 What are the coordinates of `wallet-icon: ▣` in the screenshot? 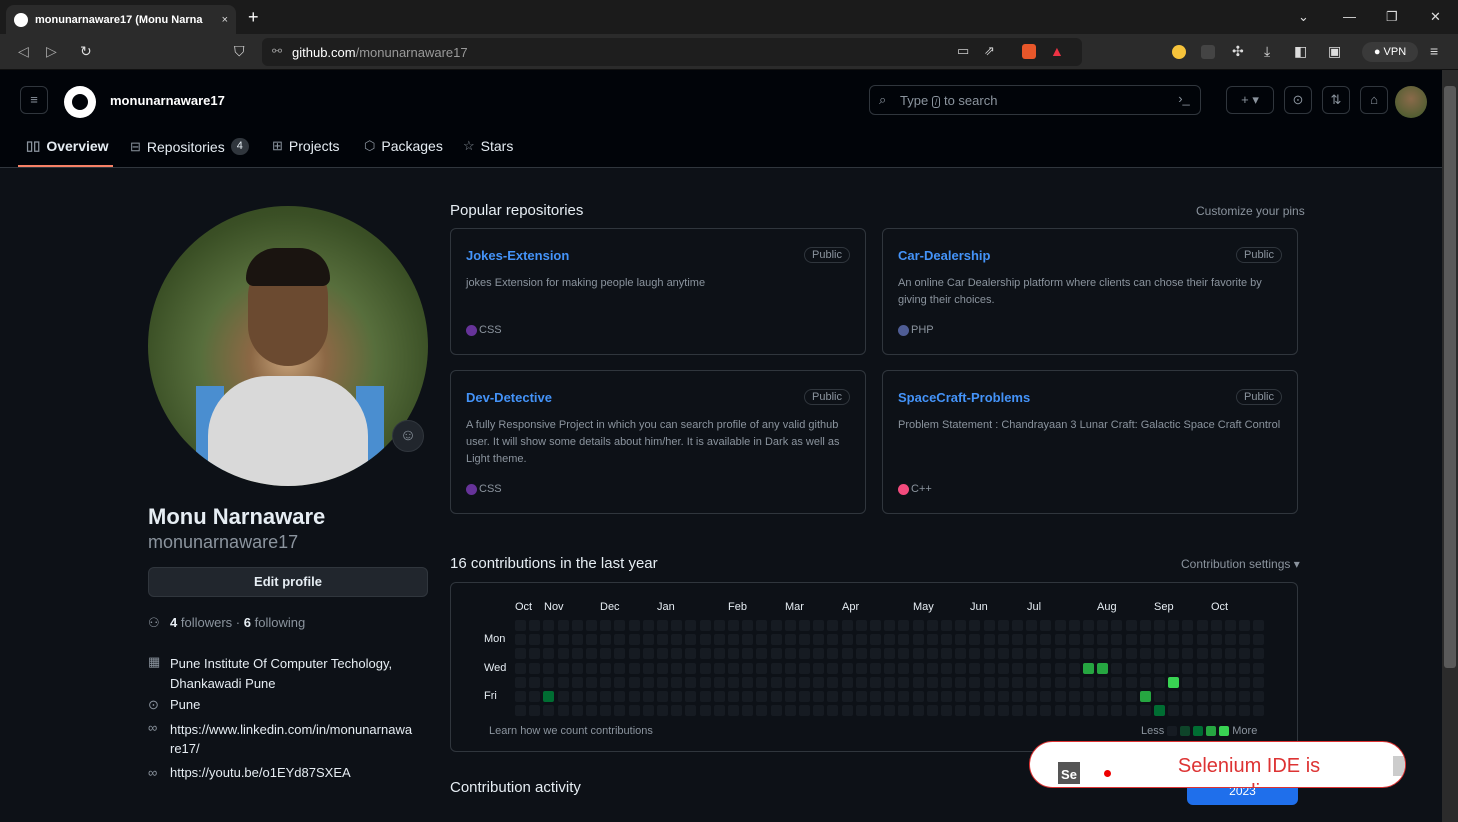 It's located at (1334, 51).